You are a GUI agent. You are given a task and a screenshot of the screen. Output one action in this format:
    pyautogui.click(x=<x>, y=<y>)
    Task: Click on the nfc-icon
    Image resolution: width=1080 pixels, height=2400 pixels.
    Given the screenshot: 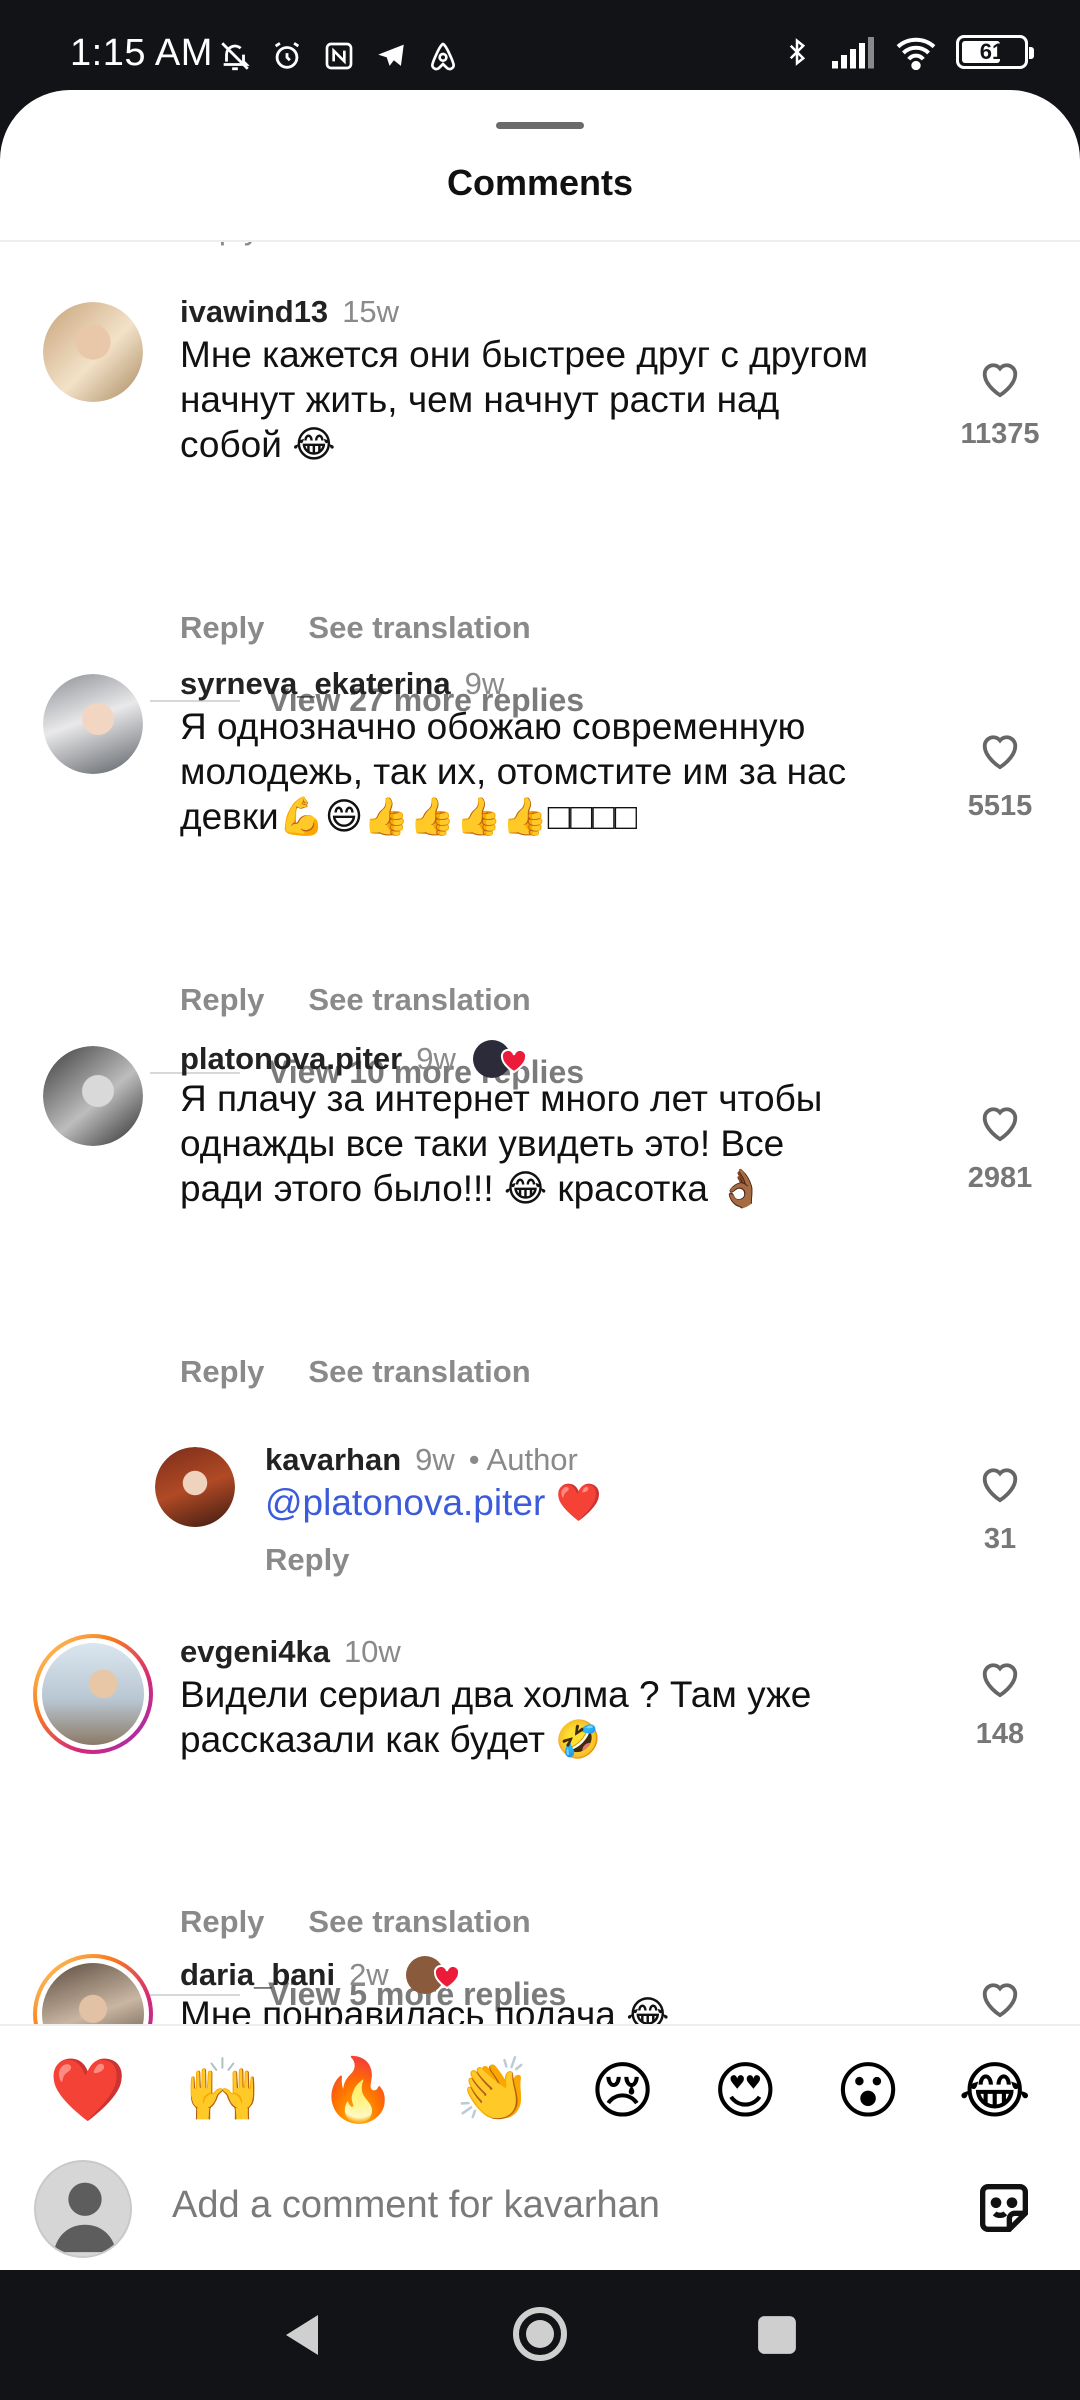 What is the action you would take?
    pyautogui.click(x=339, y=56)
    